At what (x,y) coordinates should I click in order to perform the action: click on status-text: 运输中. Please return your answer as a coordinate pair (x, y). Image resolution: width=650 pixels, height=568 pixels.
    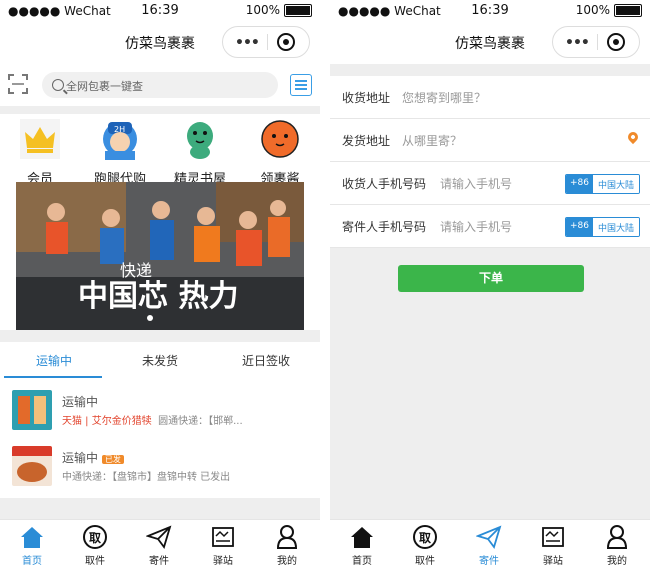
    Looking at the image, I should click on (80, 458).